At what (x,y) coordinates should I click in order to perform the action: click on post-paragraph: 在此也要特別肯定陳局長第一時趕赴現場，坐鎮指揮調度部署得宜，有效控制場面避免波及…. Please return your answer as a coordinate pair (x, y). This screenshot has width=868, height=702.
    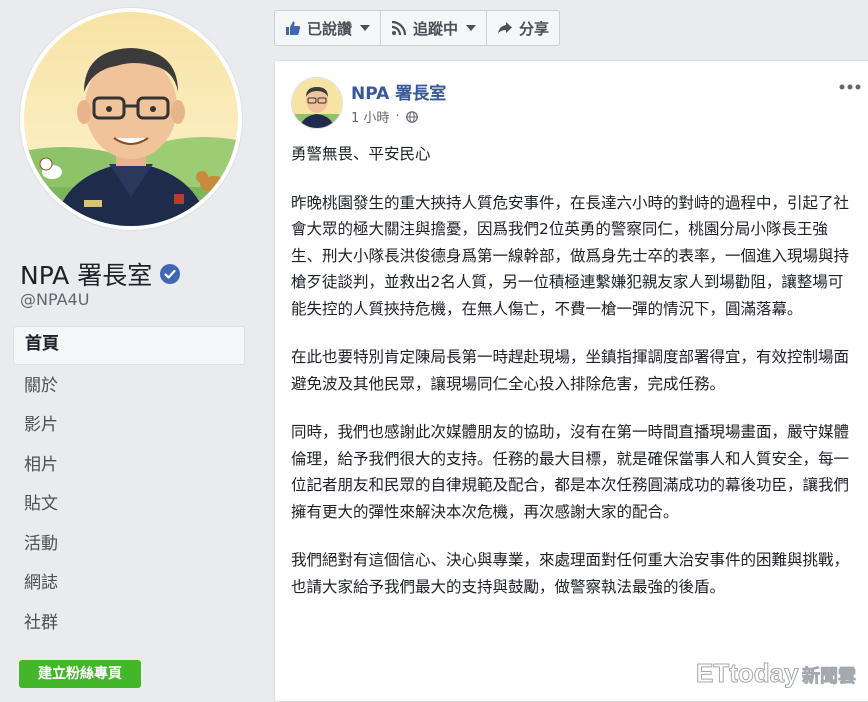
    Looking at the image, I should click on (570, 370).